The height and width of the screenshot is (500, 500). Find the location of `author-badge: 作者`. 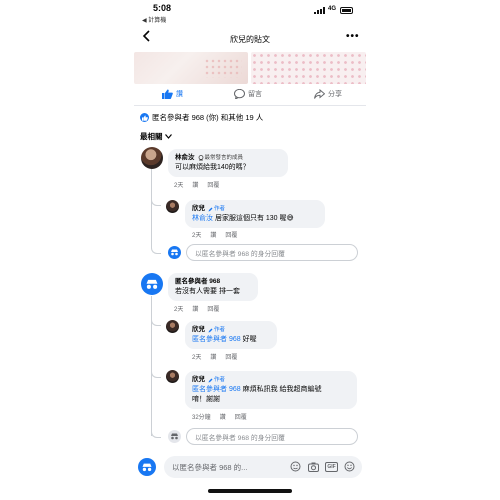

author-badge: 作者 is located at coordinates (216, 209).